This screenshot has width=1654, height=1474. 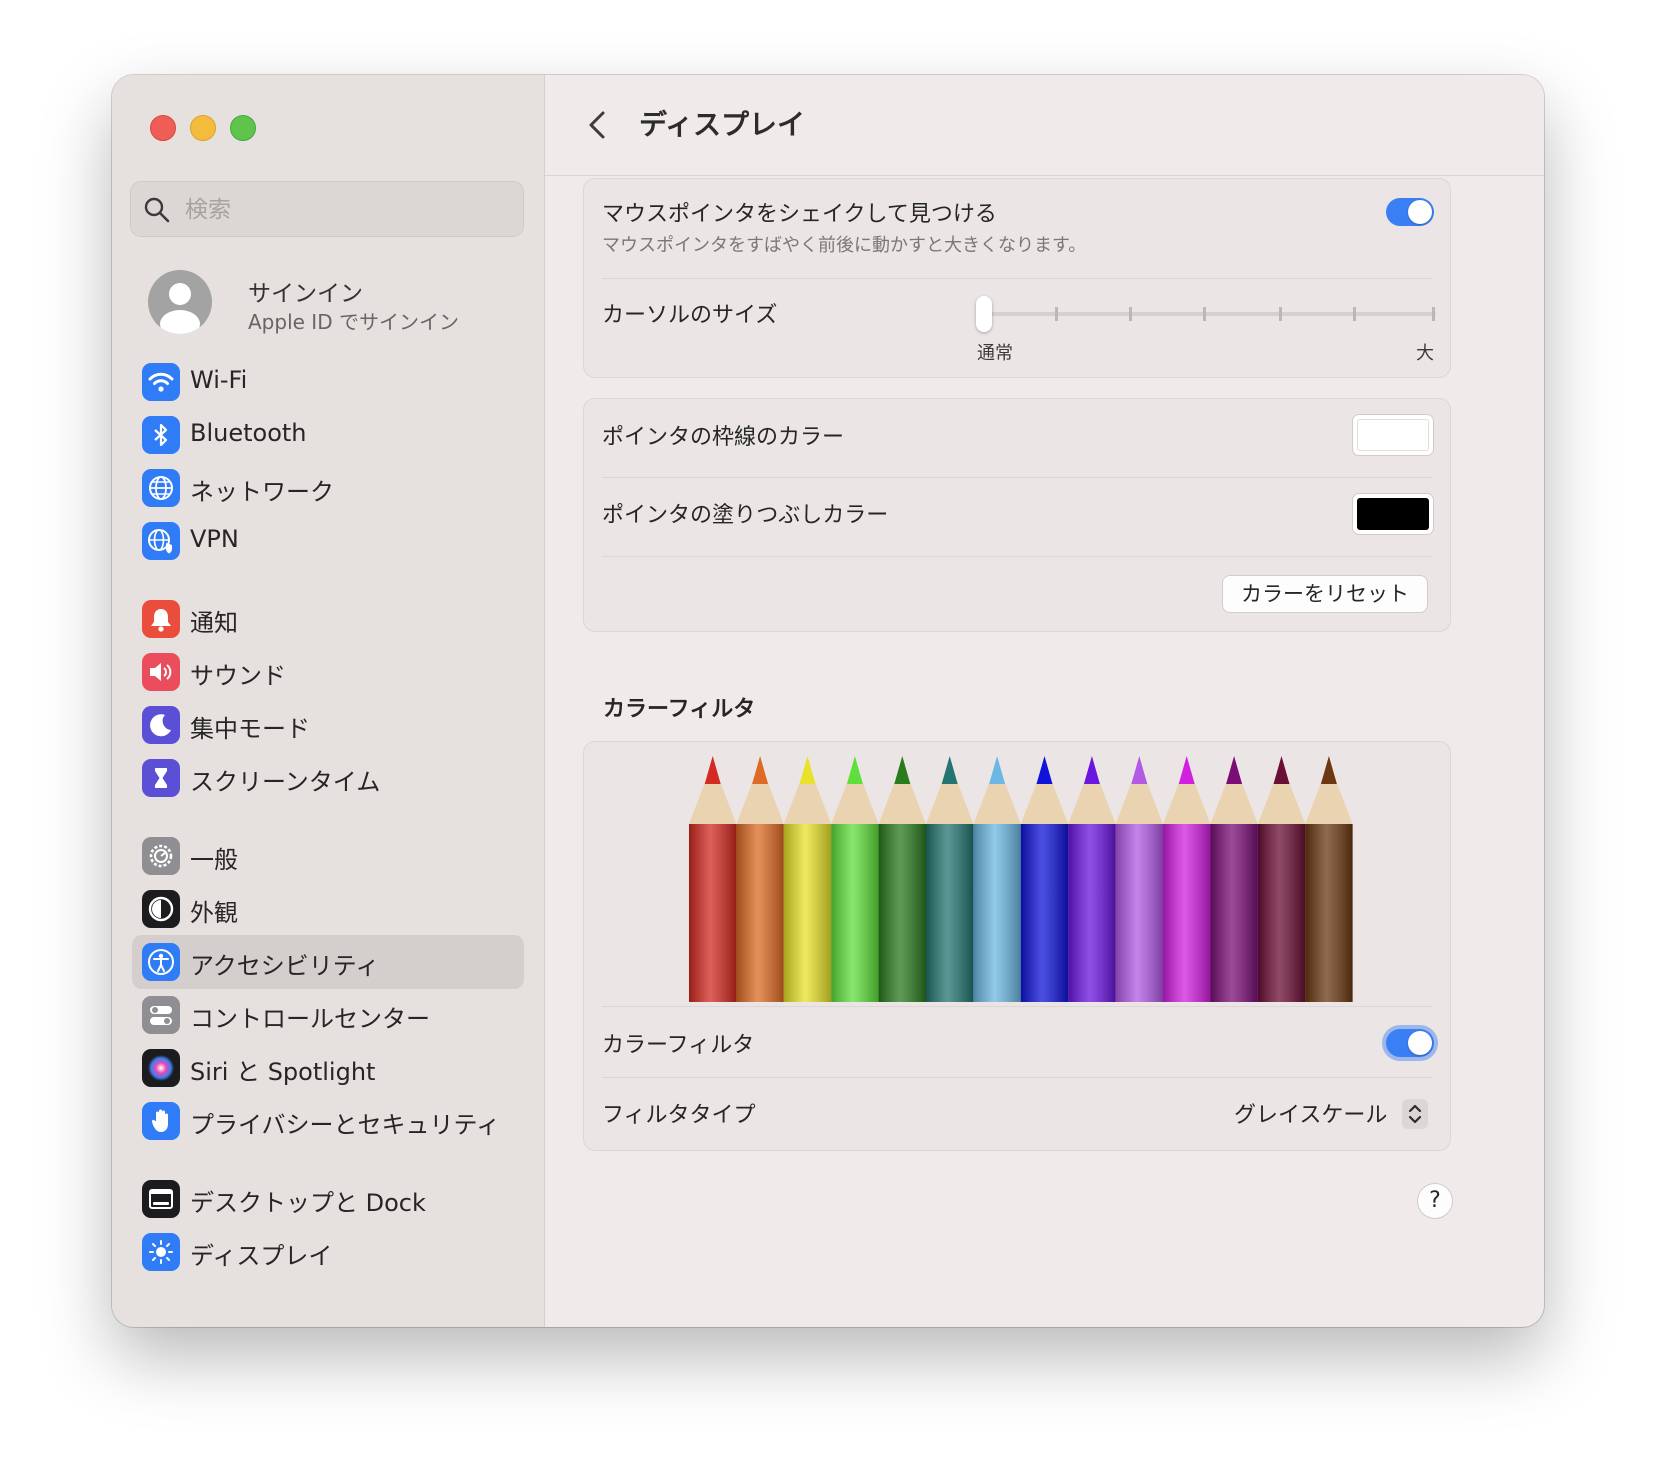 I want to click on siri-icon, so click(x=161, y=1068).